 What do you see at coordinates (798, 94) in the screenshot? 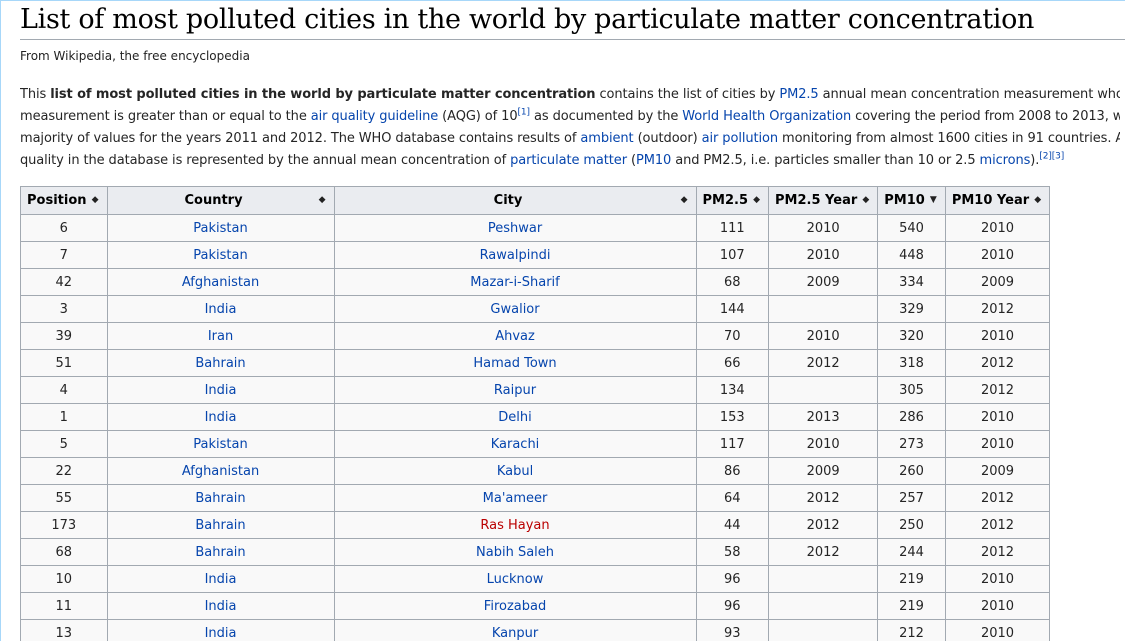
I see `link-pm25: PM2.5` at bounding box center [798, 94].